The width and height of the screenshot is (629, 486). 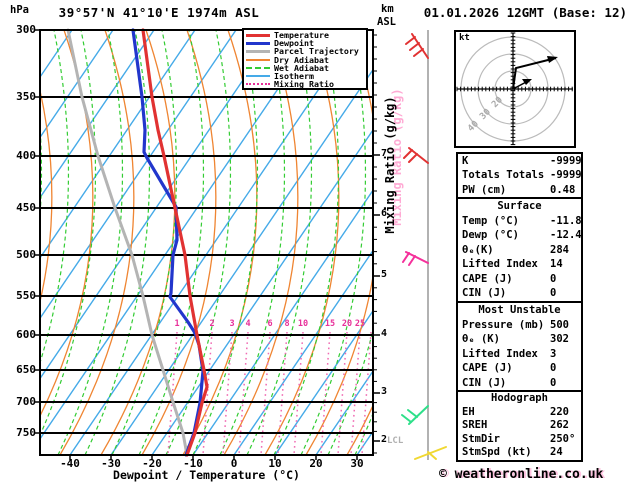 What do you see at coordinates (26, 207) in the screenshot?
I see `pressure-tick-label: 450` at bounding box center [26, 207].